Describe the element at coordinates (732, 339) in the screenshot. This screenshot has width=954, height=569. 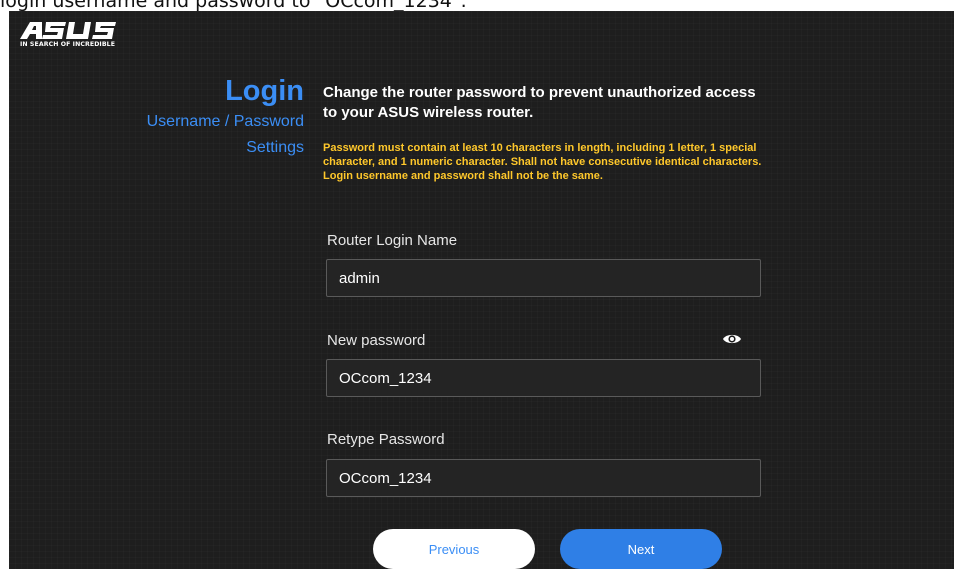
I see `eye-icon` at that location.